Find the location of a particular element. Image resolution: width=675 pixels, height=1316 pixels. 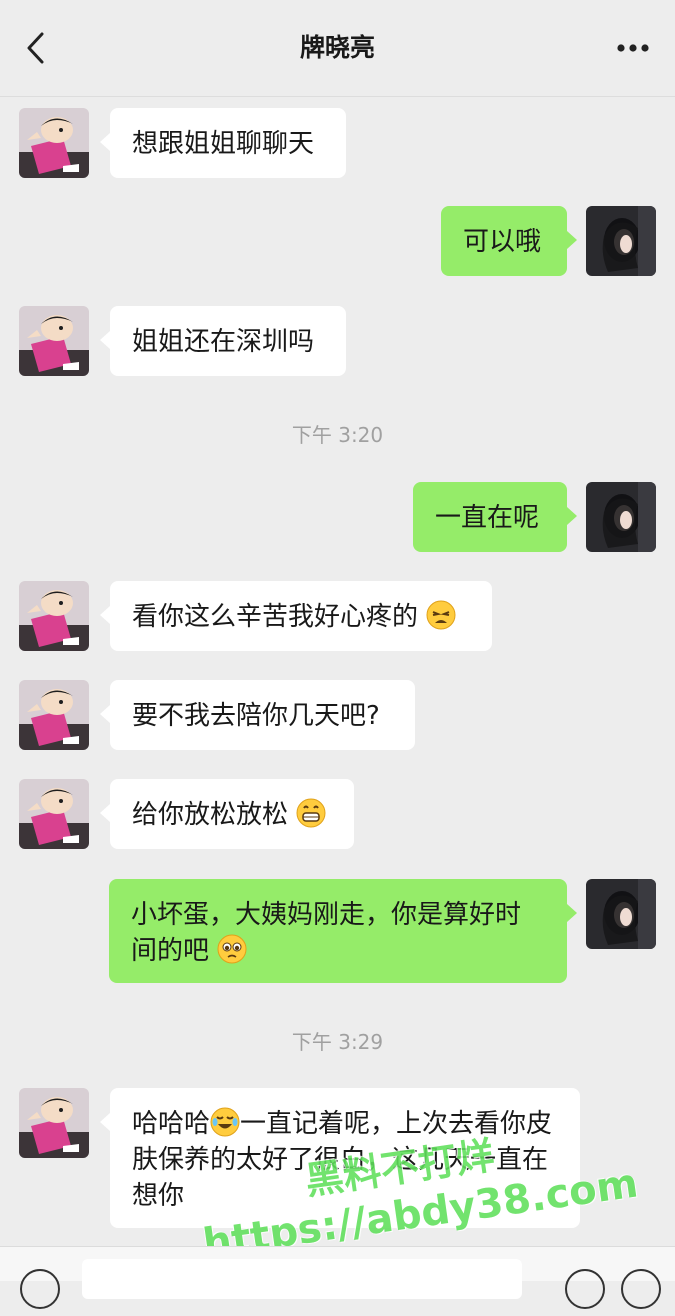

rofl-face-emoji is located at coordinates (225, 1122).